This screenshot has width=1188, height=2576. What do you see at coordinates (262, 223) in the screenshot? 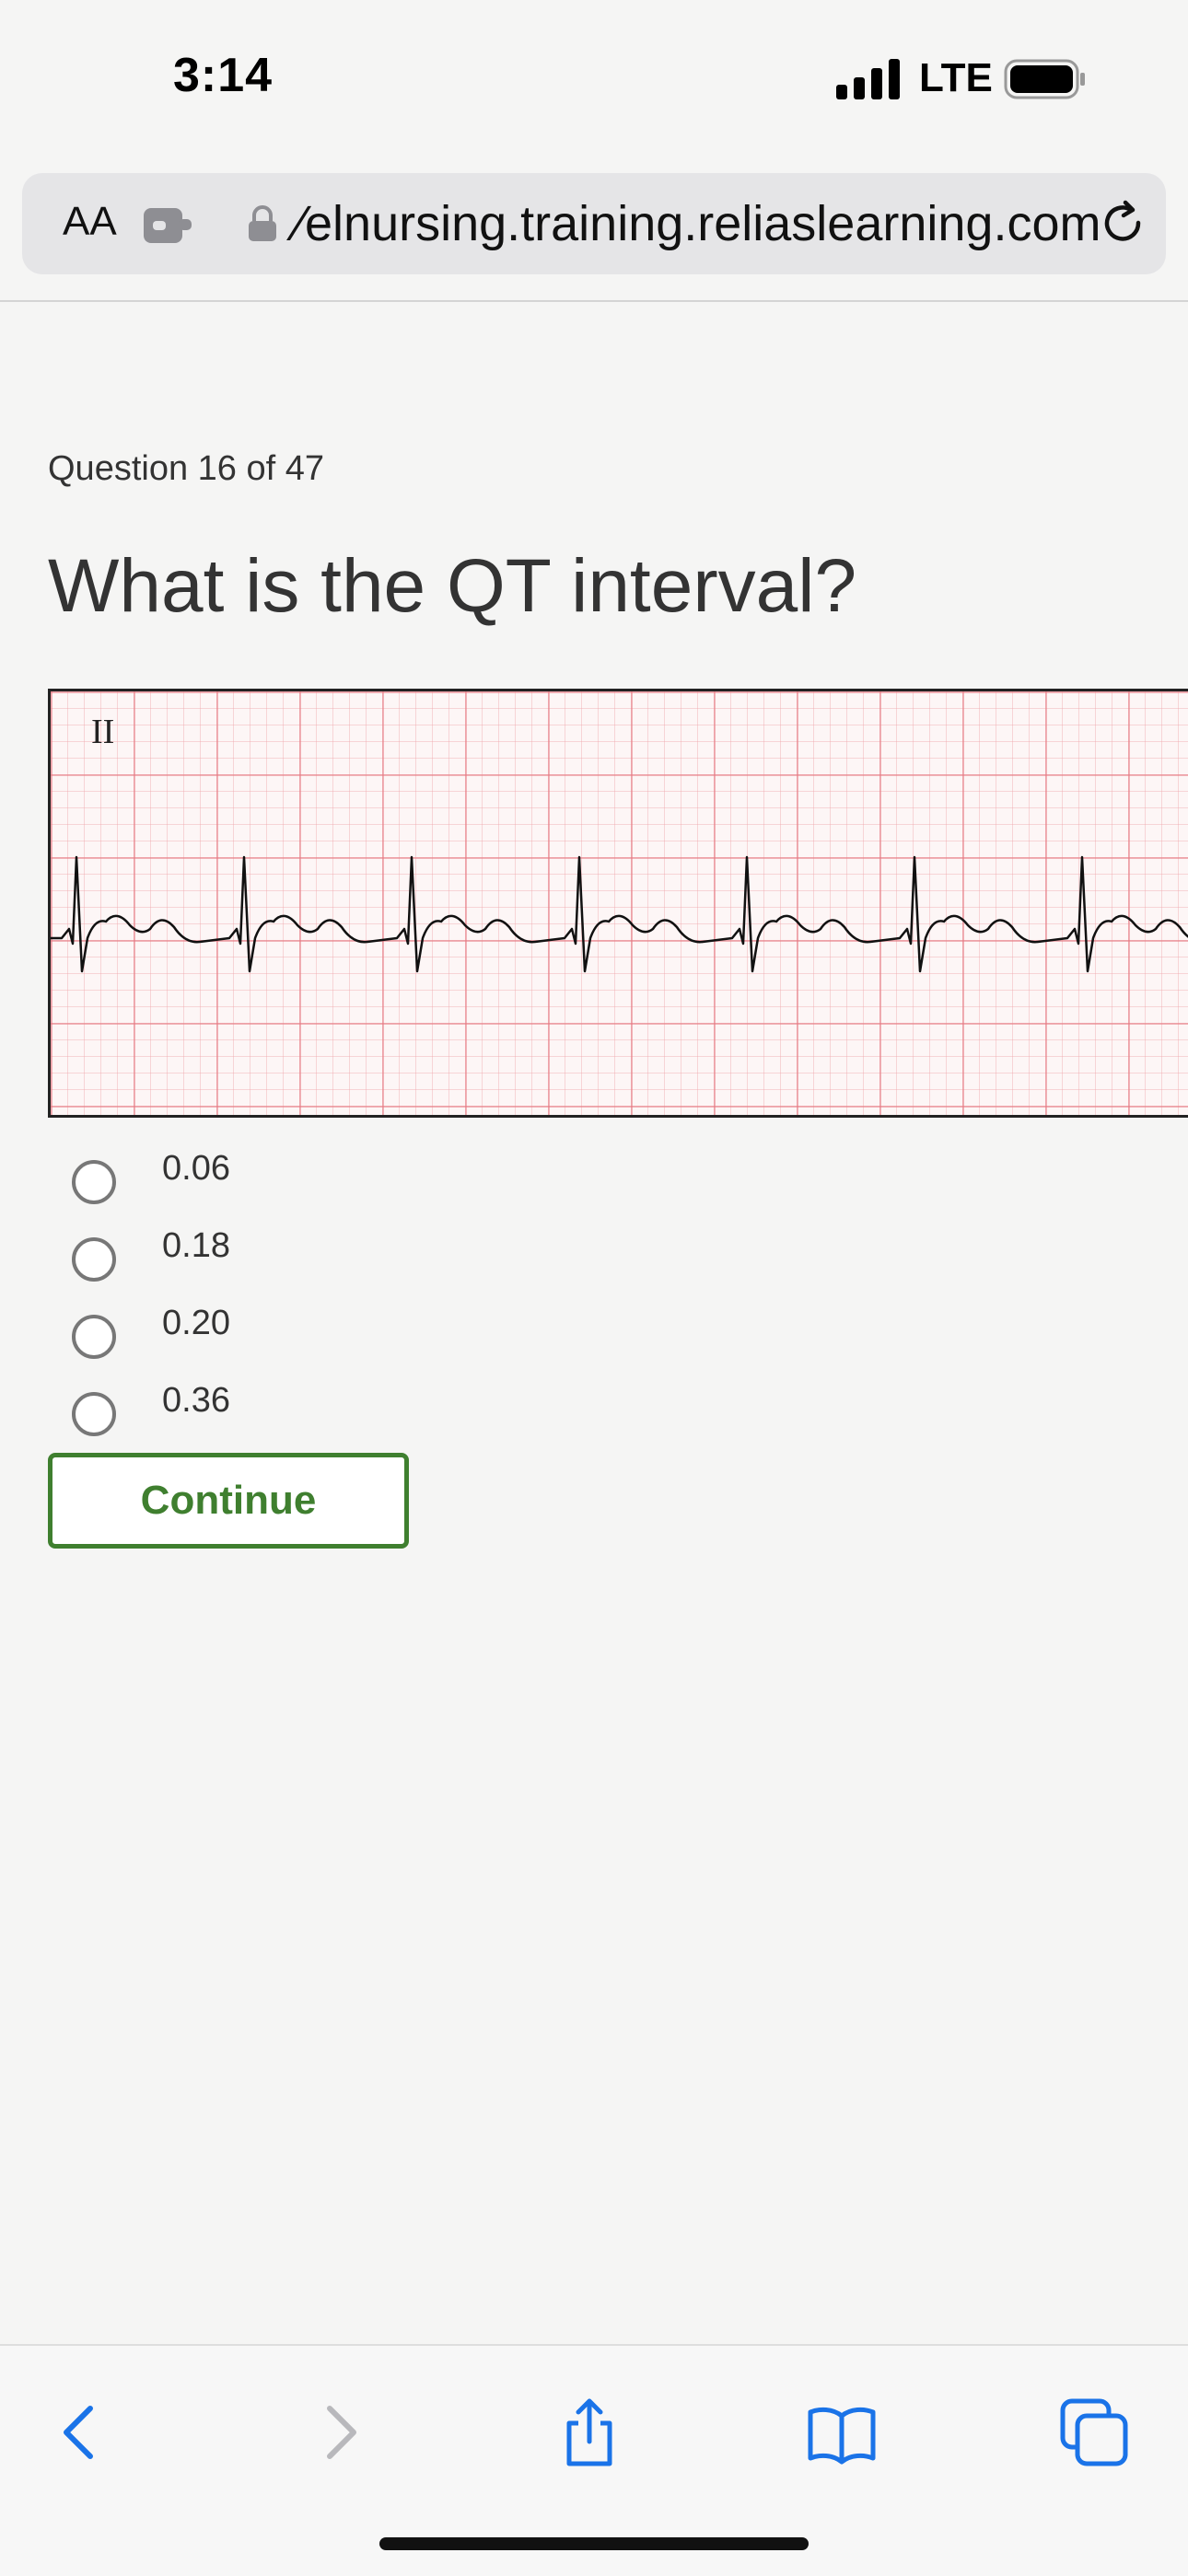
I see `lock-icon` at bounding box center [262, 223].